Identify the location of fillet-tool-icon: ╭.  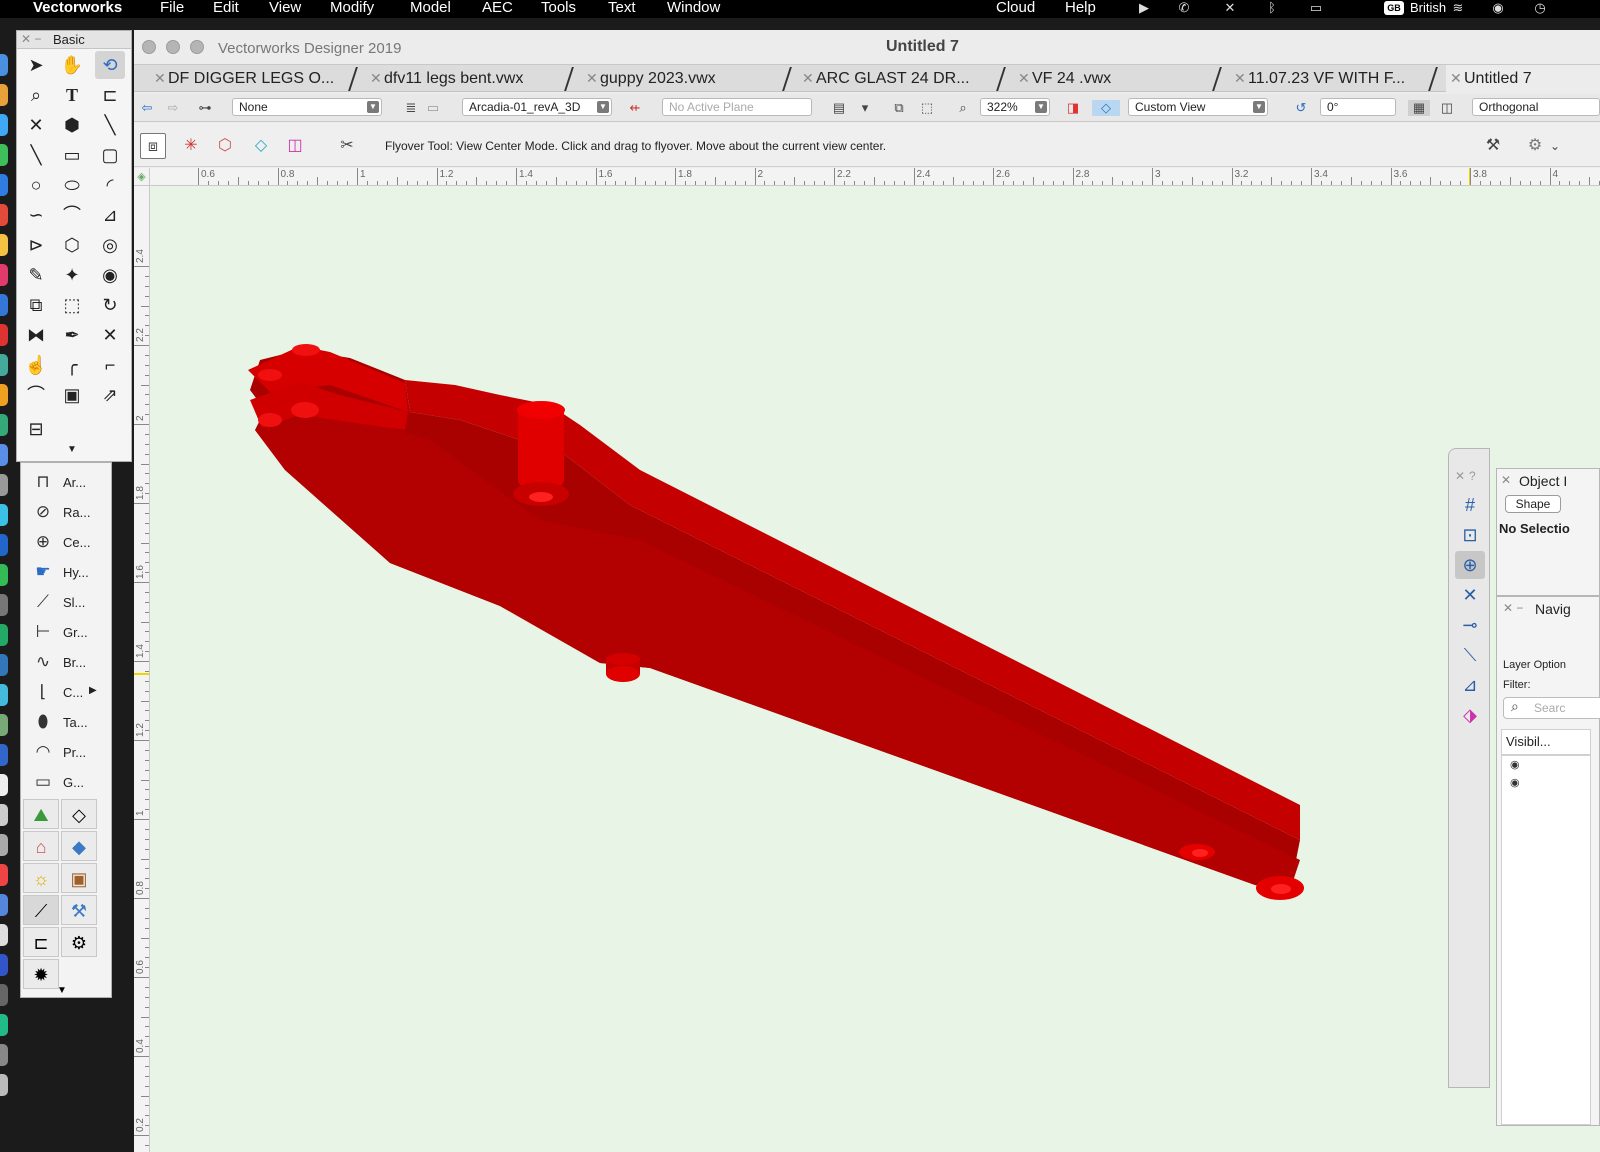
(72, 365).